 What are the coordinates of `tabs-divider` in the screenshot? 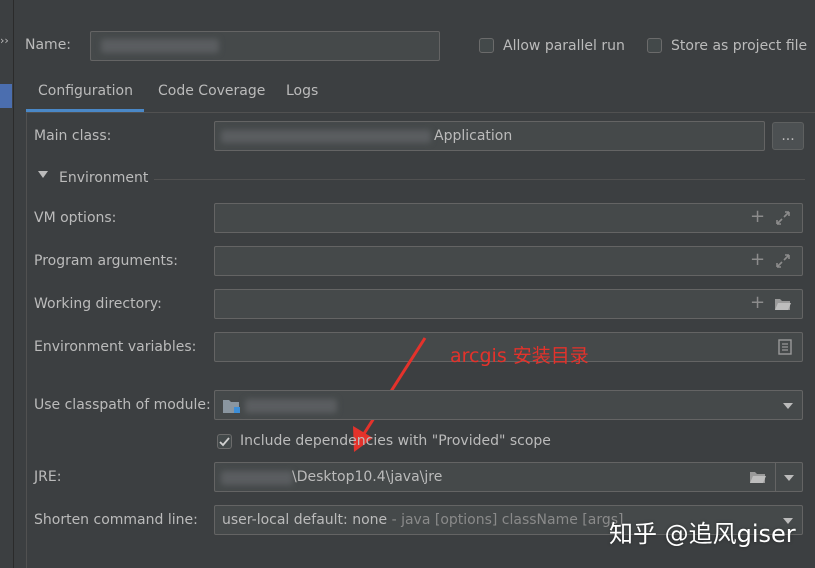 It's located at (420, 112).